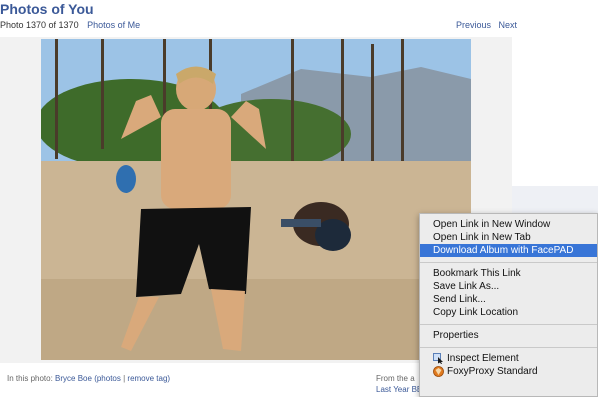 Image resolution: width=598 pixels, height=397 pixels. What do you see at coordinates (438, 371) in the screenshot?
I see `foxyproxy-icon` at bounding box center [438, 371].